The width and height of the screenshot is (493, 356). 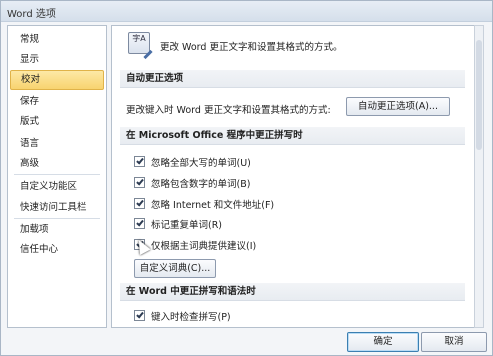 I want to click on sidebar-item-customize-ribbon: 自定义功能区, so click(x=57, y=187).